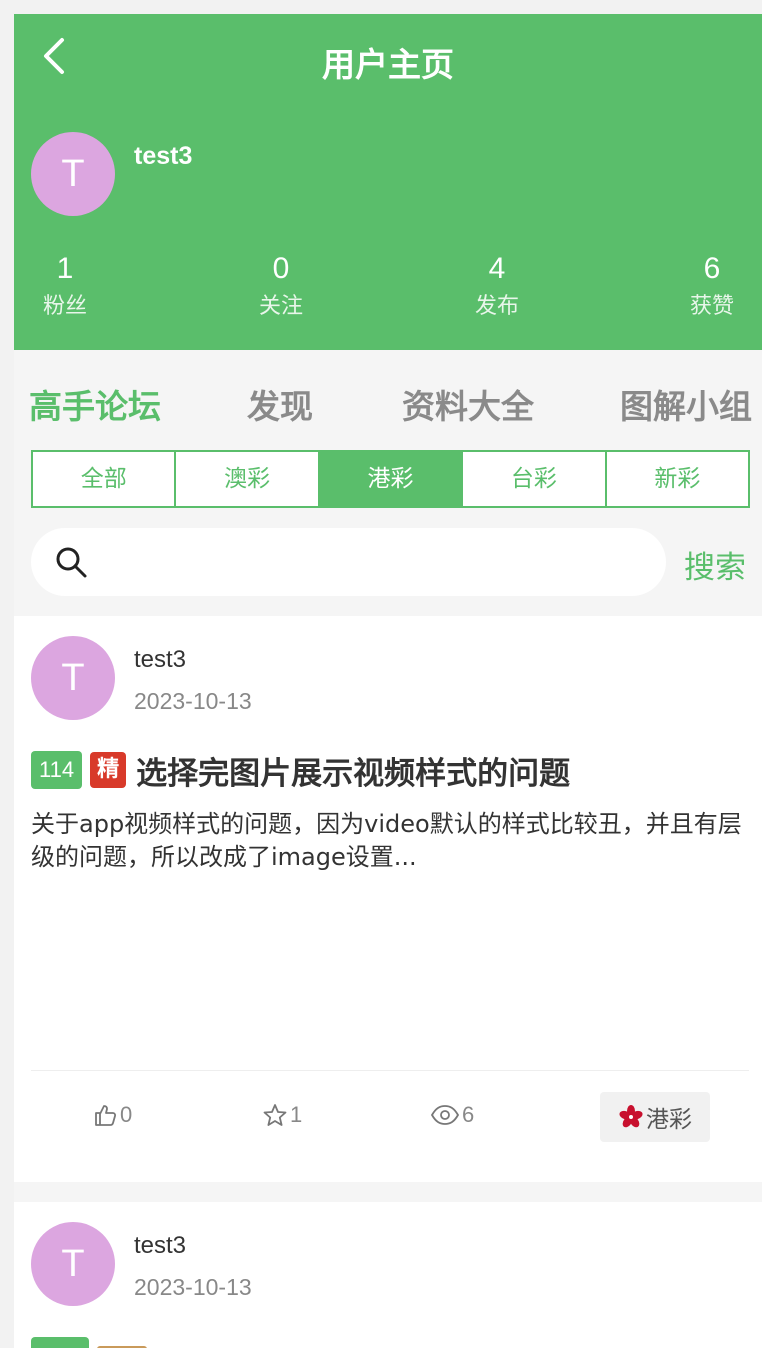  What do you see at coordinates (353, 770) in the screenshot?
I see `post-title: 选择完图片展示视频样式的问题` at bounding box center [353, 770].